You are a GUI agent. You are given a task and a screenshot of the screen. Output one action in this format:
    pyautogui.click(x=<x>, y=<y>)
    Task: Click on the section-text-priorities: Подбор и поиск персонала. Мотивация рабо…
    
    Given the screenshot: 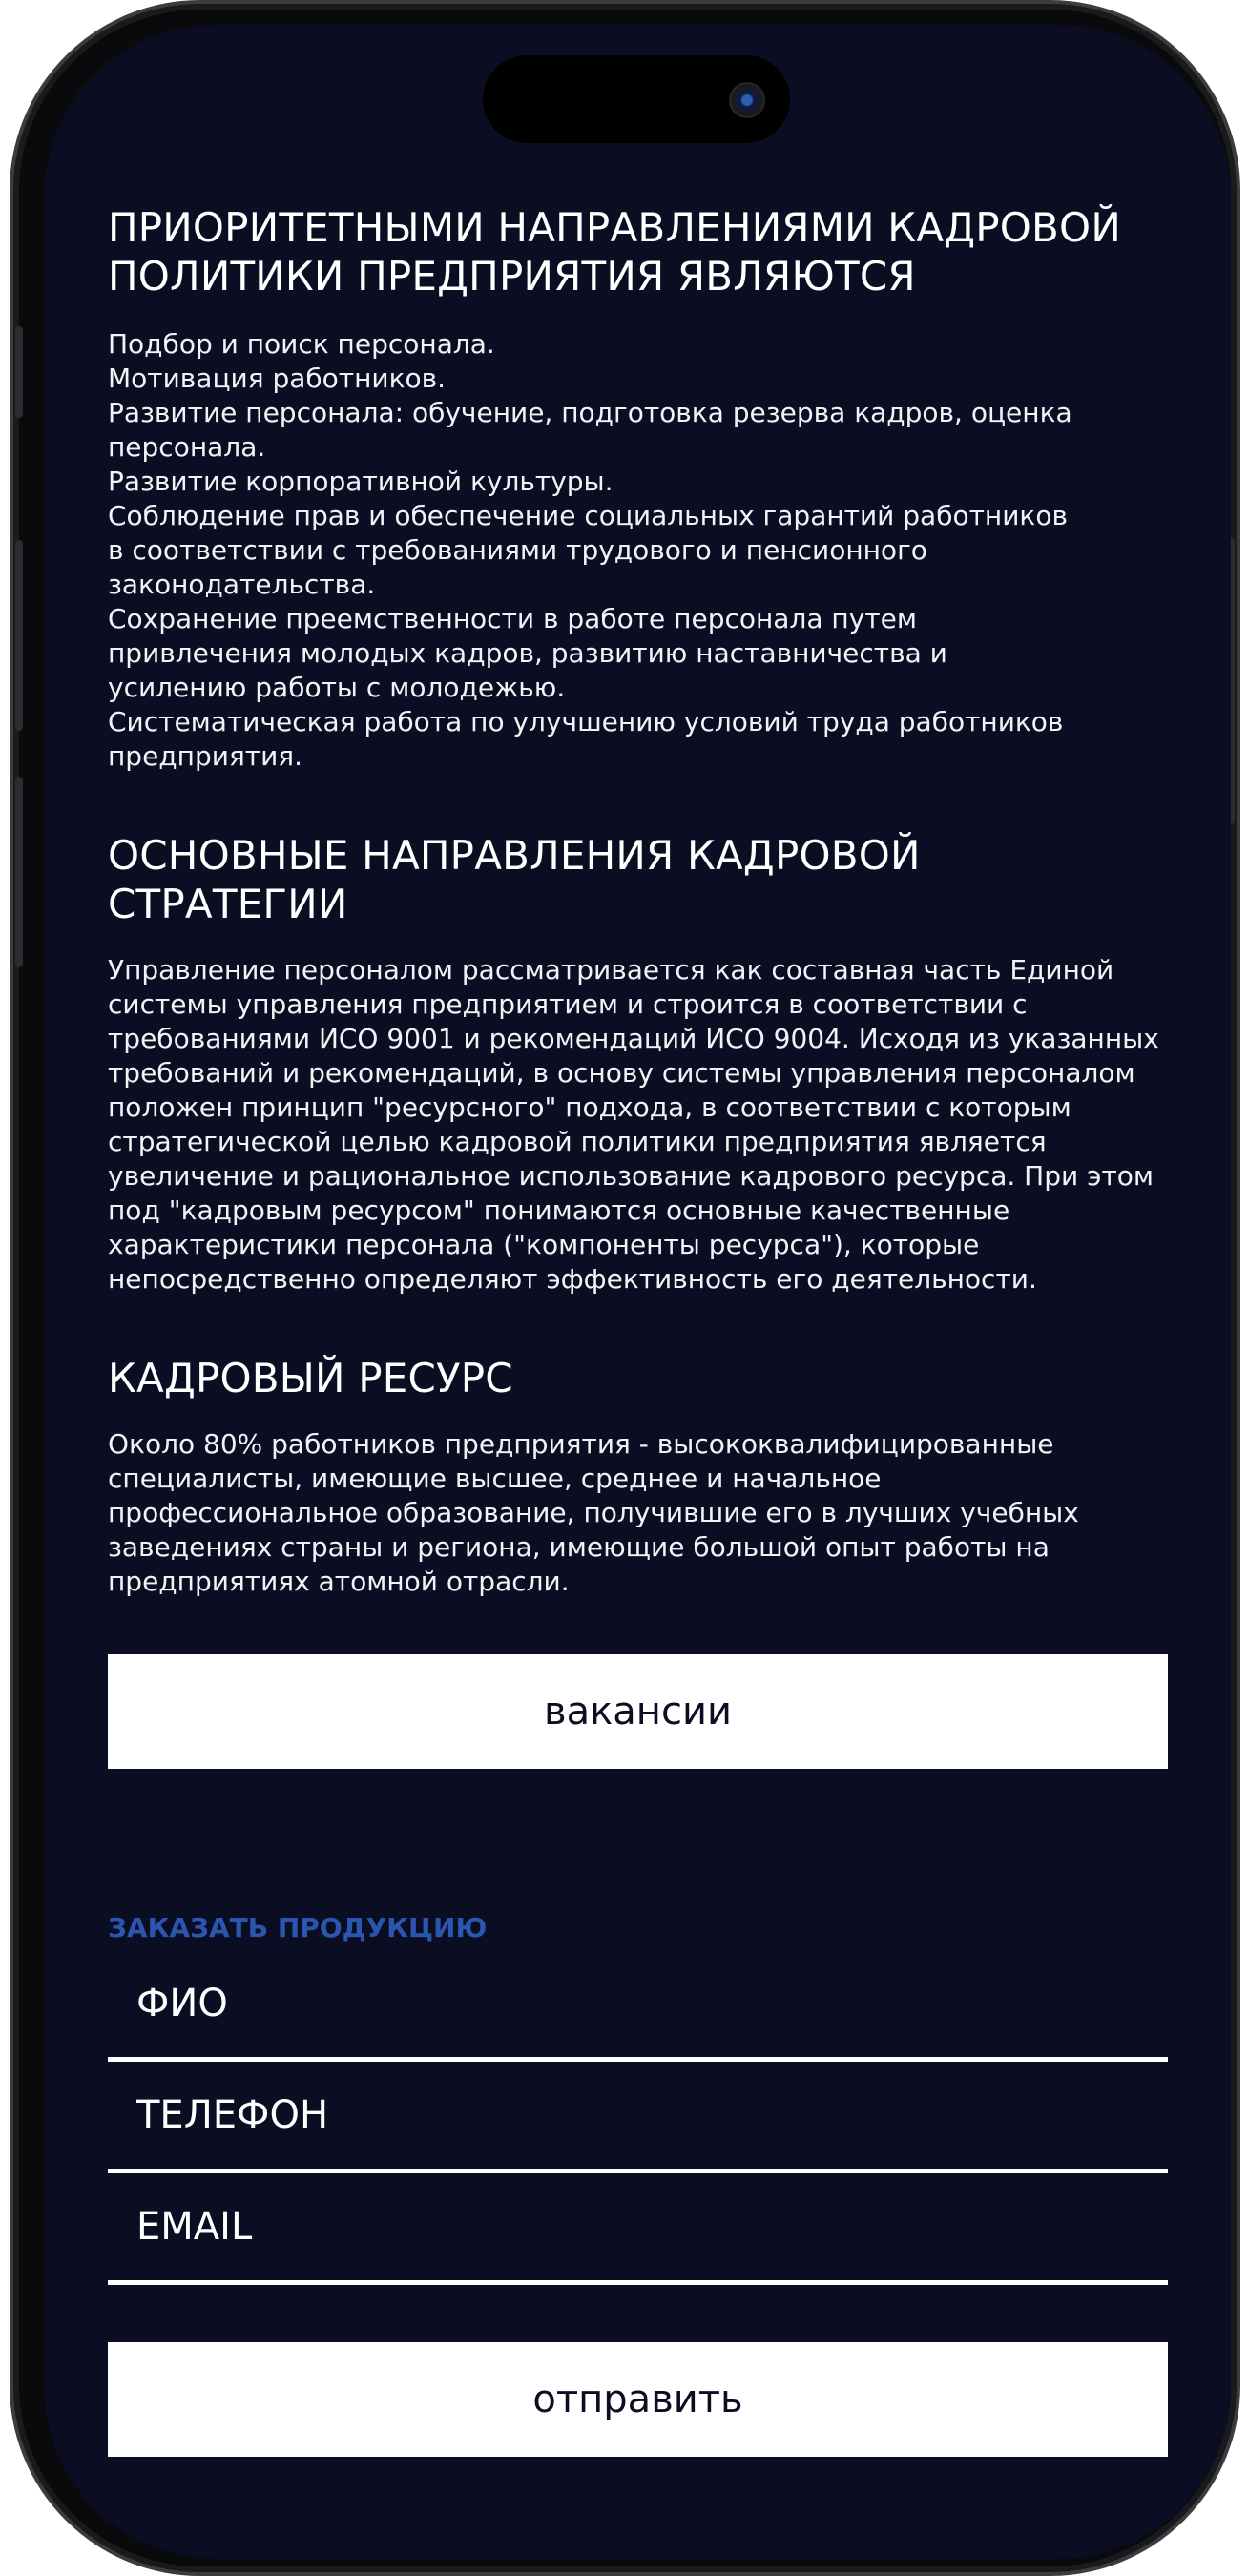 What is the action you would take?
    pyautogui.click(x=638, y=550)
    